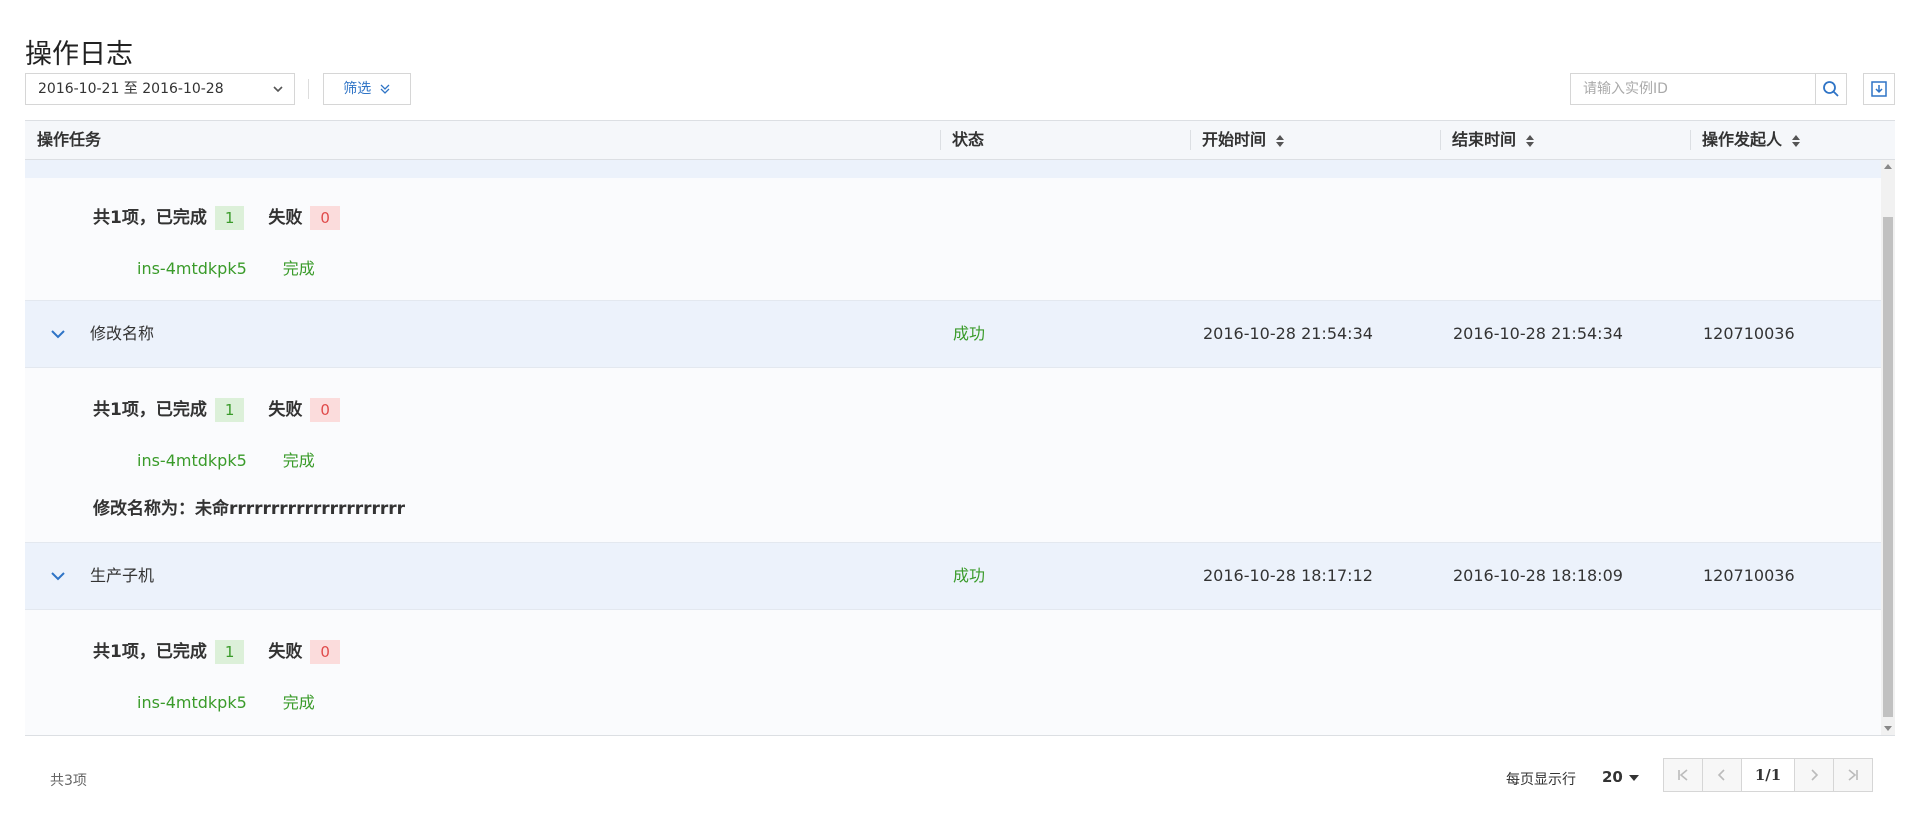 This screenshot has height=825, width=1920. I want to click on last-page-button, so click(1853, 775).